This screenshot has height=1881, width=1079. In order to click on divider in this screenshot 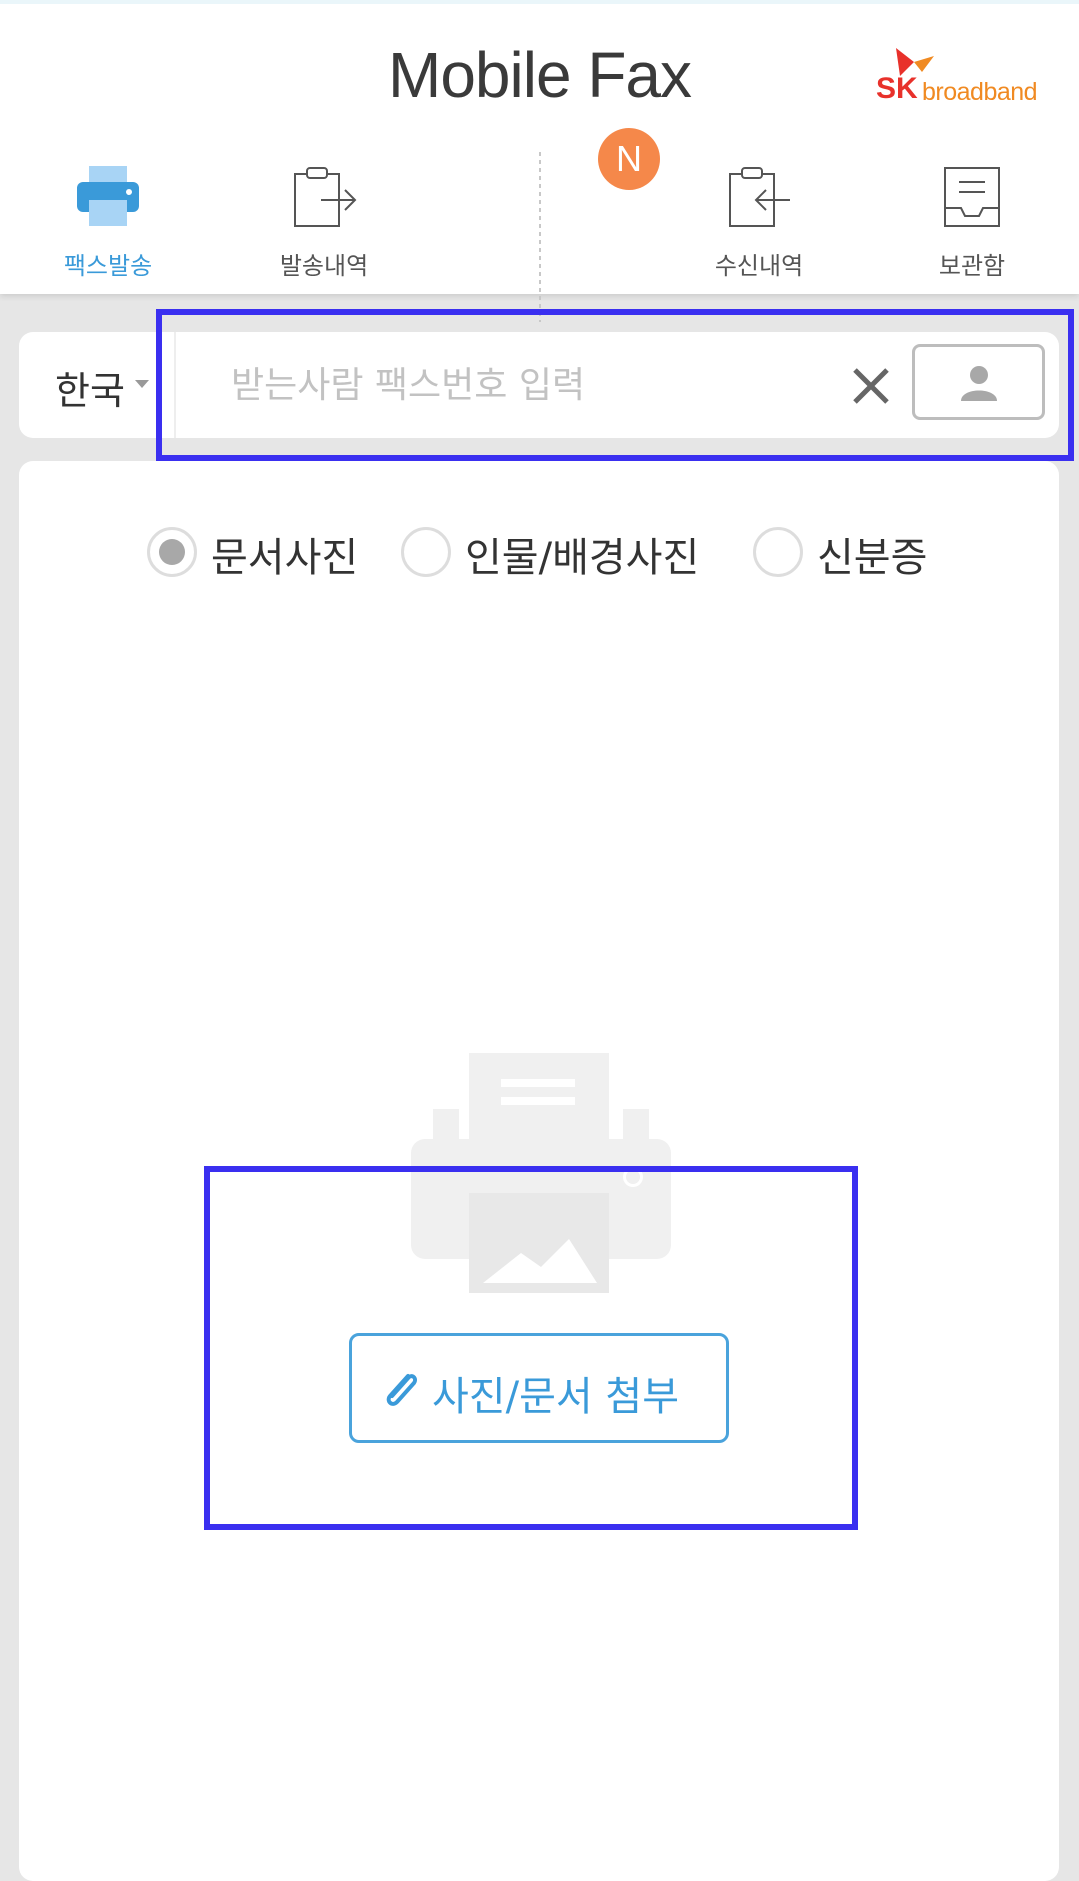, I will do `click(175, 385)`.